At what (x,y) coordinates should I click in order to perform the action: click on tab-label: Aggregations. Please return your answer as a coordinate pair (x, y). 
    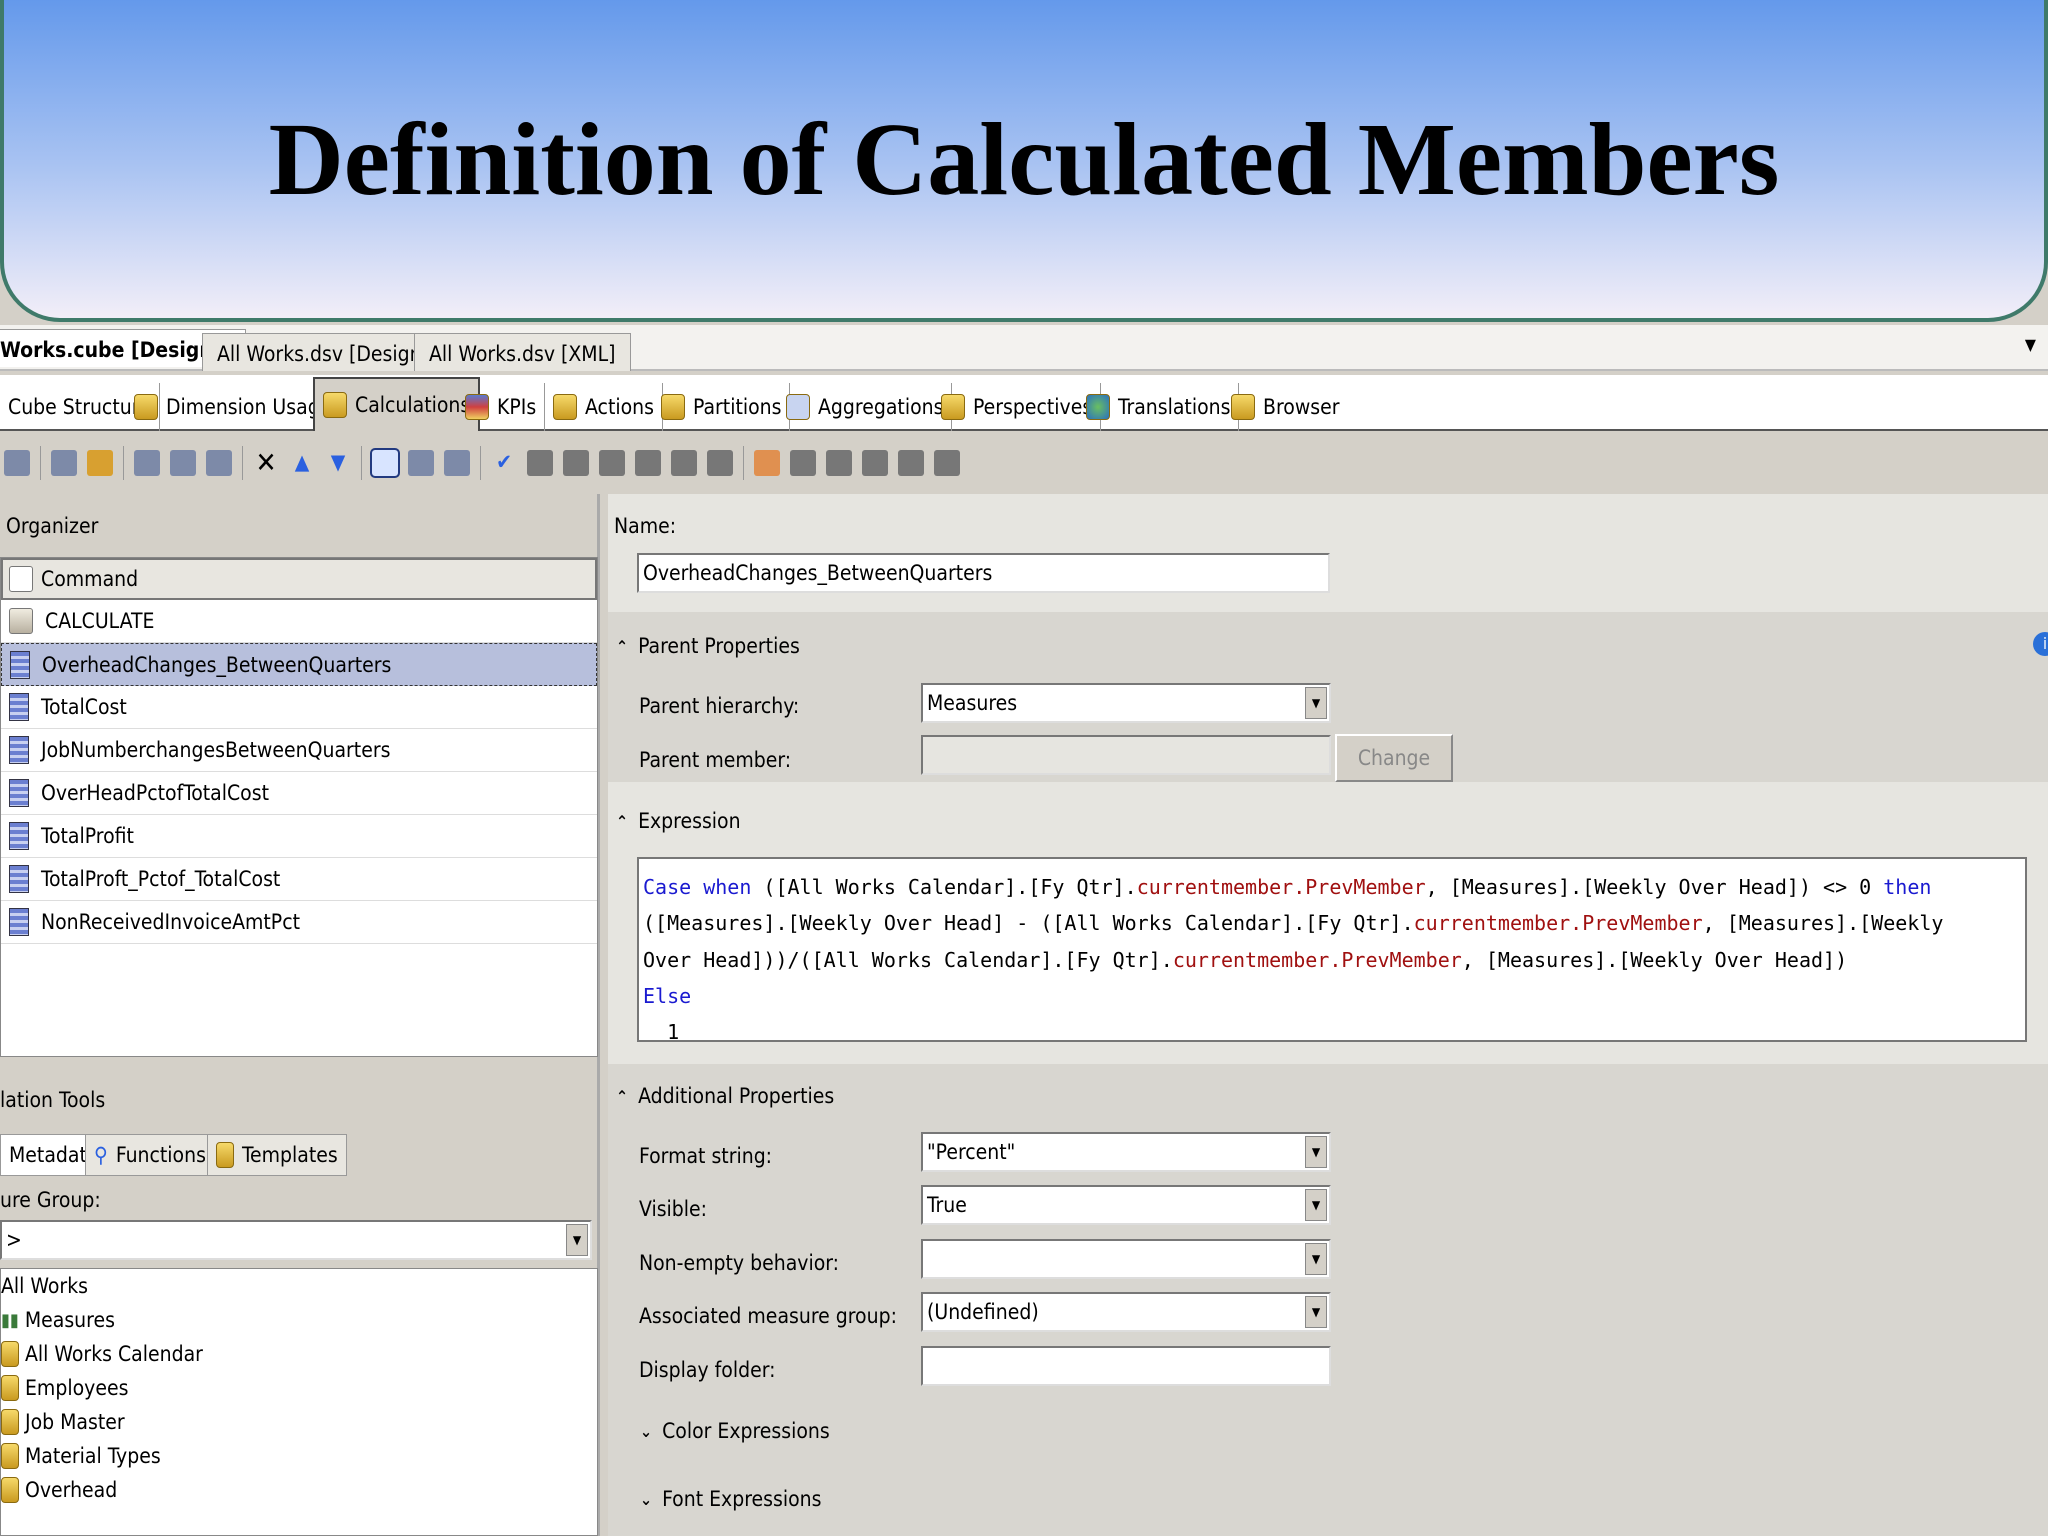
    Looking at the image, I should click on (881, 407).